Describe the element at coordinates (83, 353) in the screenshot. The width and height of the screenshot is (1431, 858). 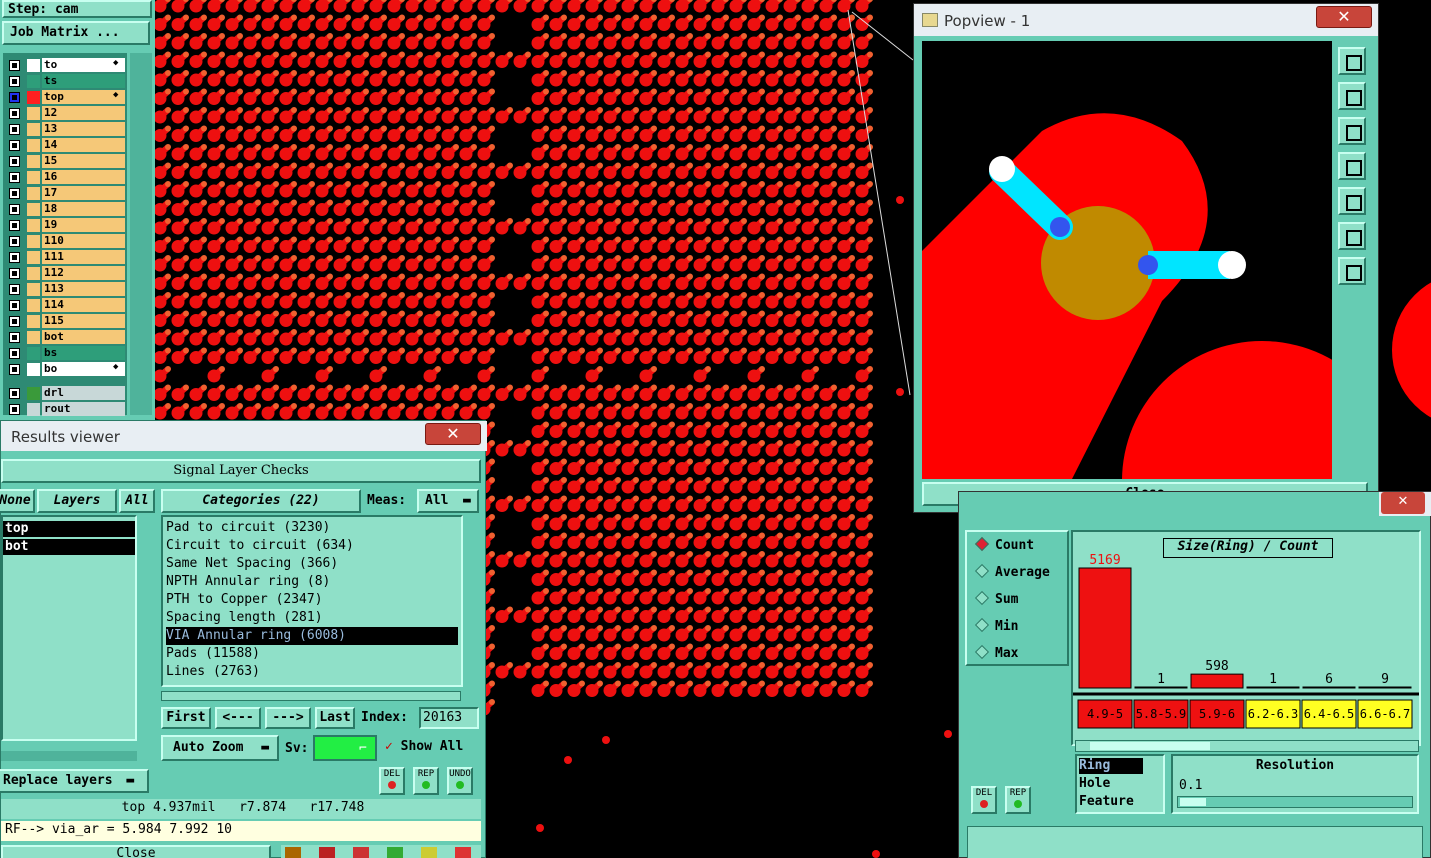
I see `layer-name: bs` at that location.